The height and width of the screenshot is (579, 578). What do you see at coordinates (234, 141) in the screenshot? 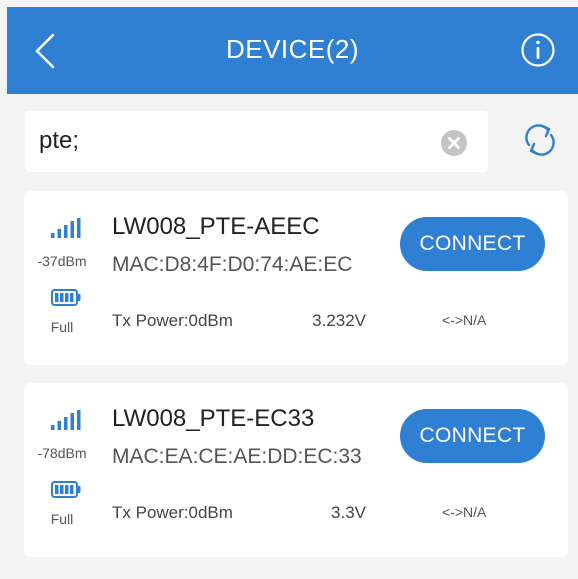
I see `search-input` at bounding box center [234, 141].